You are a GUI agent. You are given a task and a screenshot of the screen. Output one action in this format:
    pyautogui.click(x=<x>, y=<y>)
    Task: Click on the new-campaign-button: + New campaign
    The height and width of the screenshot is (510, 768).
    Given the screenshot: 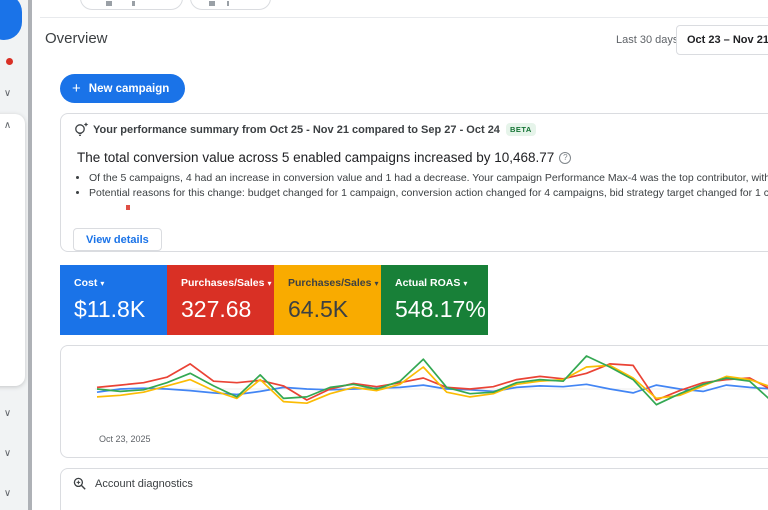 What is the action you would take?
    pyautogui.click(x=123, y=88)
    